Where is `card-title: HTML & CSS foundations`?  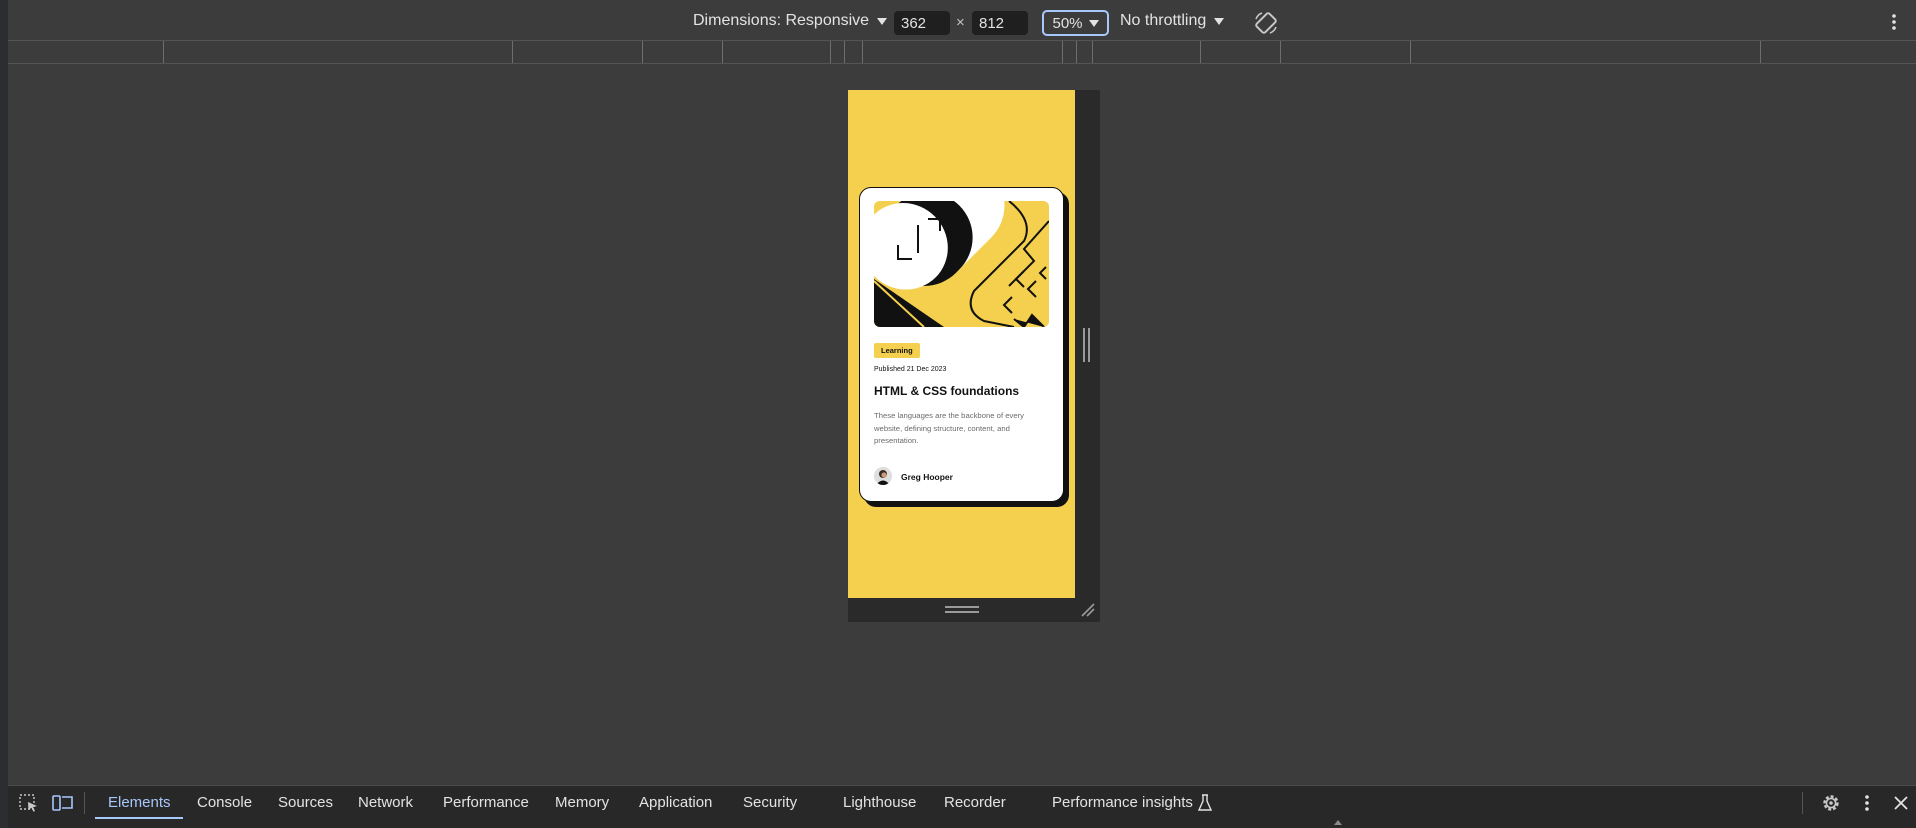
card-title: HTML & CSS foundations is located at coordinates (946, 391).